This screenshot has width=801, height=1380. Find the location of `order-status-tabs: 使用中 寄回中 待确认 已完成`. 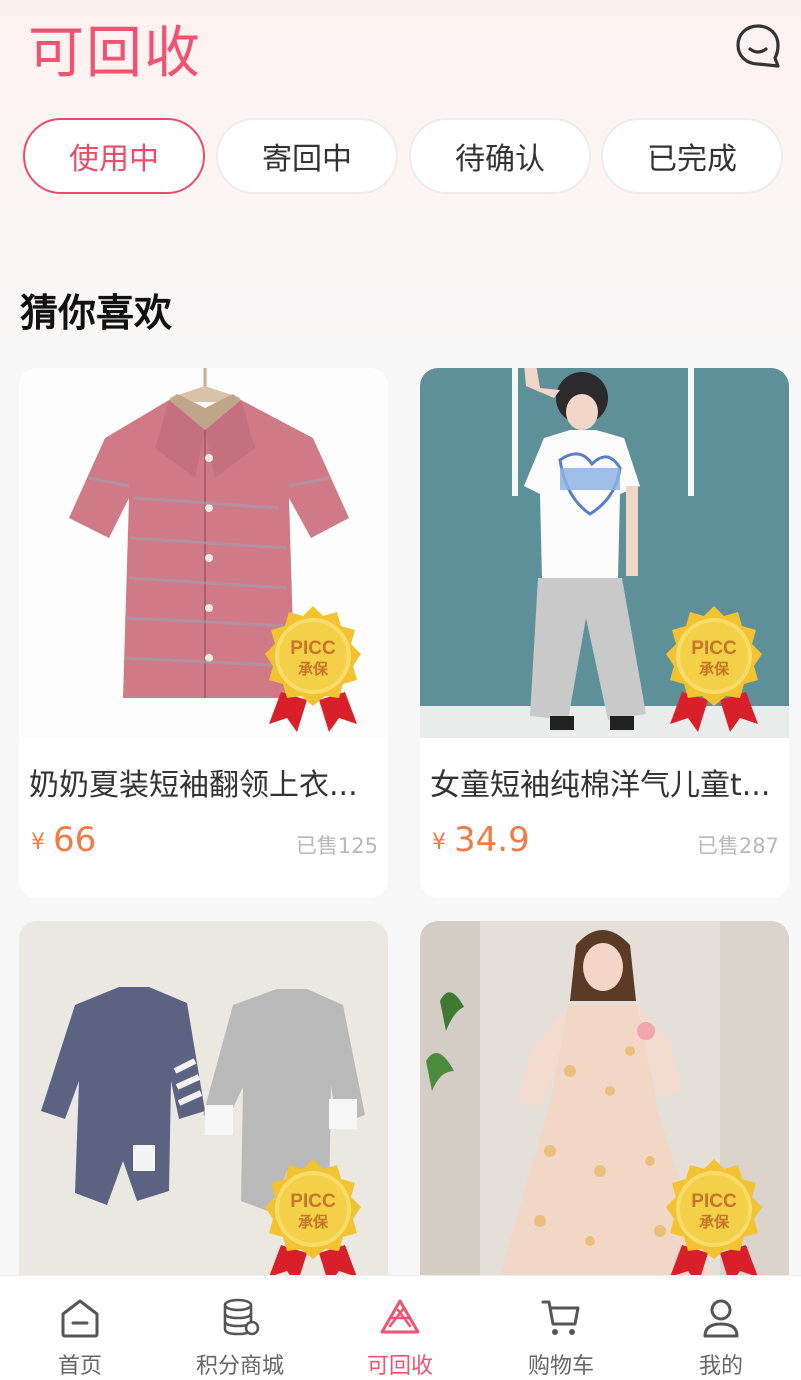

order-status-tabs: 使用中 寄回中 待确认 已完成 is located at coordinates (403, 156).